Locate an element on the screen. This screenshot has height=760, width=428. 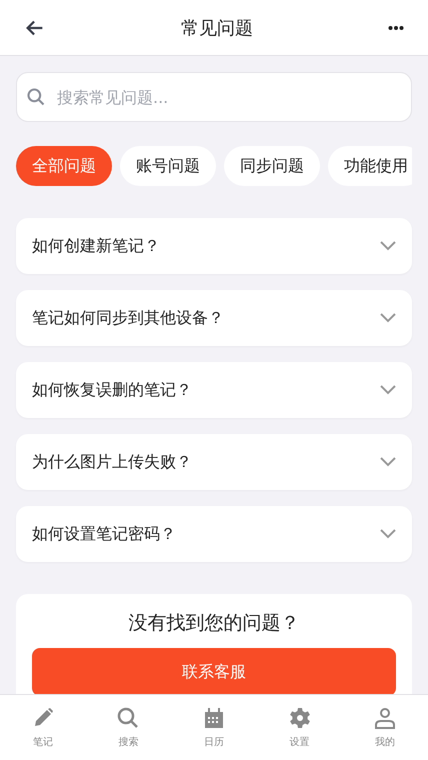
gear-icon is located at coordinates (300, 718).